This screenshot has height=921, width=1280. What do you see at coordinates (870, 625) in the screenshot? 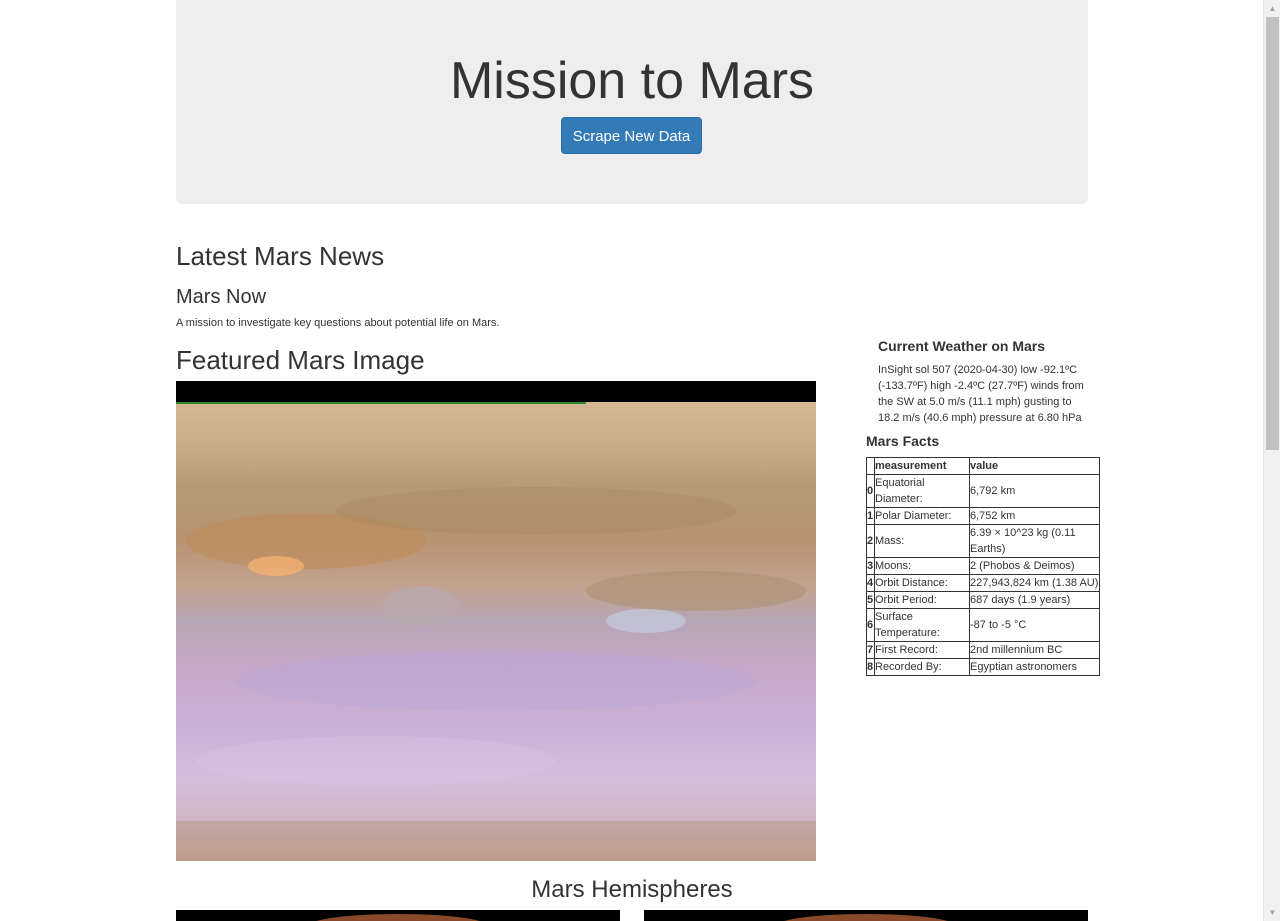
I see `table-row-index: 6` at bounding box center [870, 625].